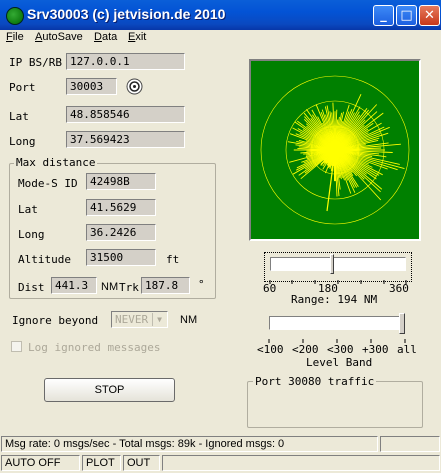 Image resolution: width=441 pixels, height=473 pixels. I want to click on altitude-unit: ft, so click(173, 259).